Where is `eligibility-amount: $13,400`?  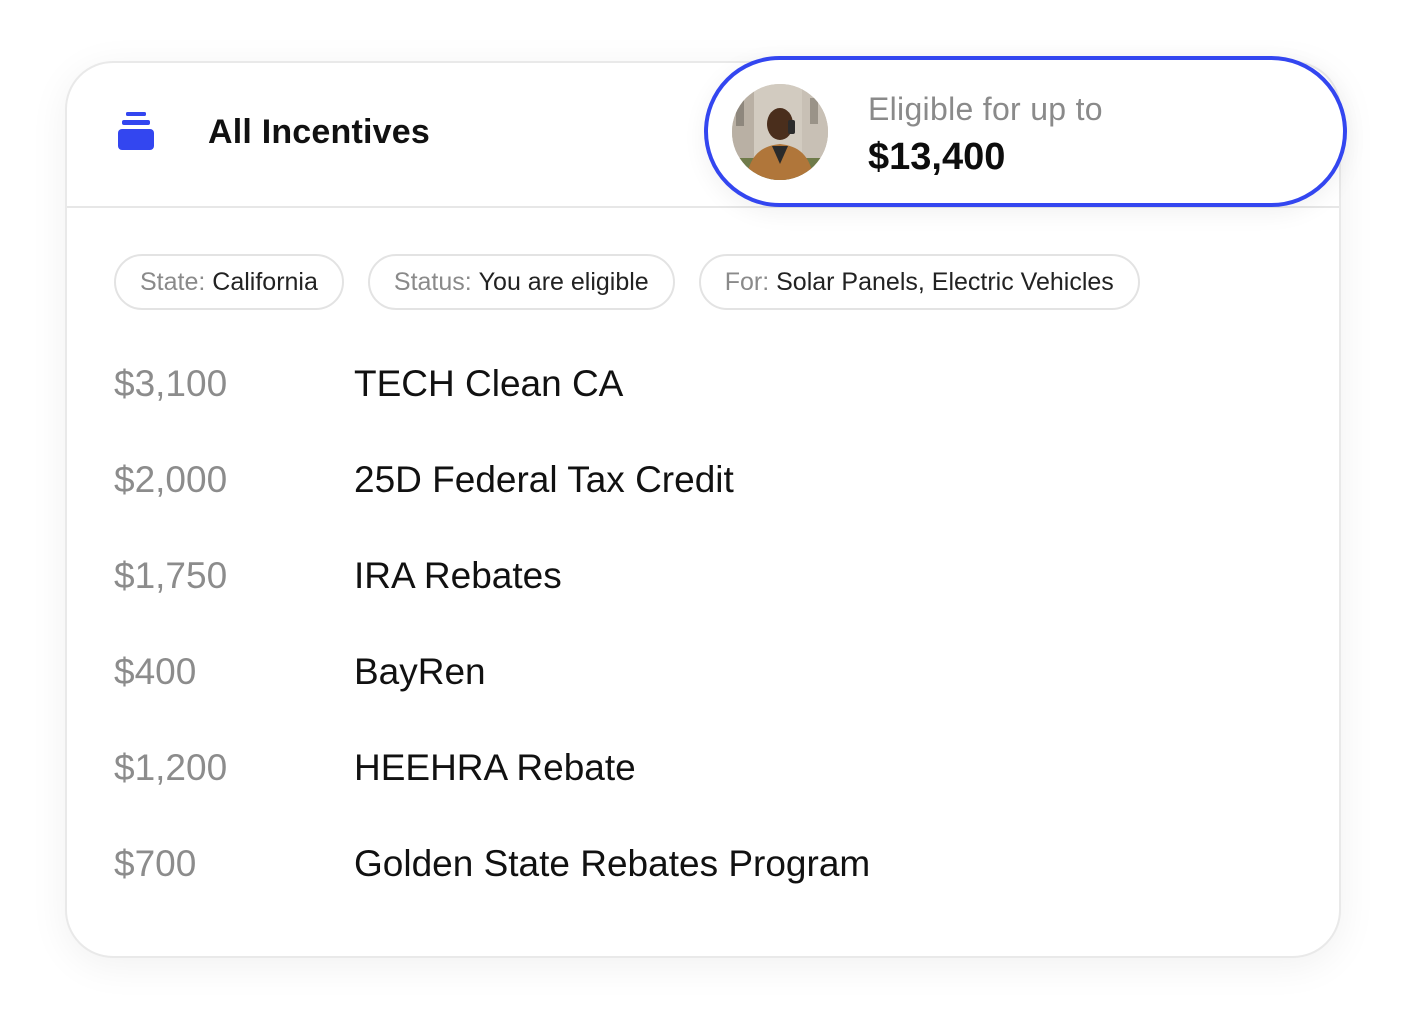
eligibility-amount: $13,400 is located at coordinates (937, 157).